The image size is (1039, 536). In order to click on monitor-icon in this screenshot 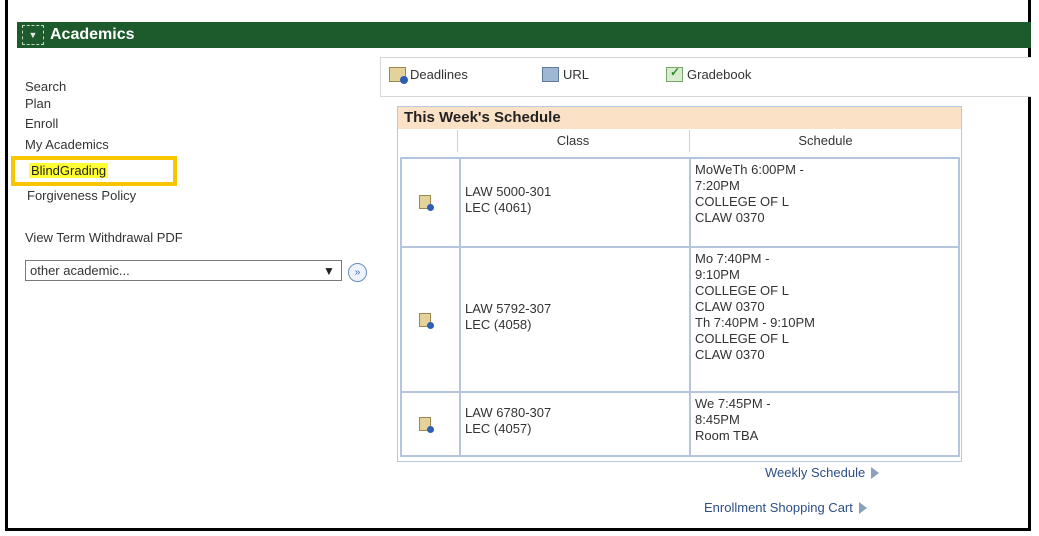, I will do `click(550, 74)`.